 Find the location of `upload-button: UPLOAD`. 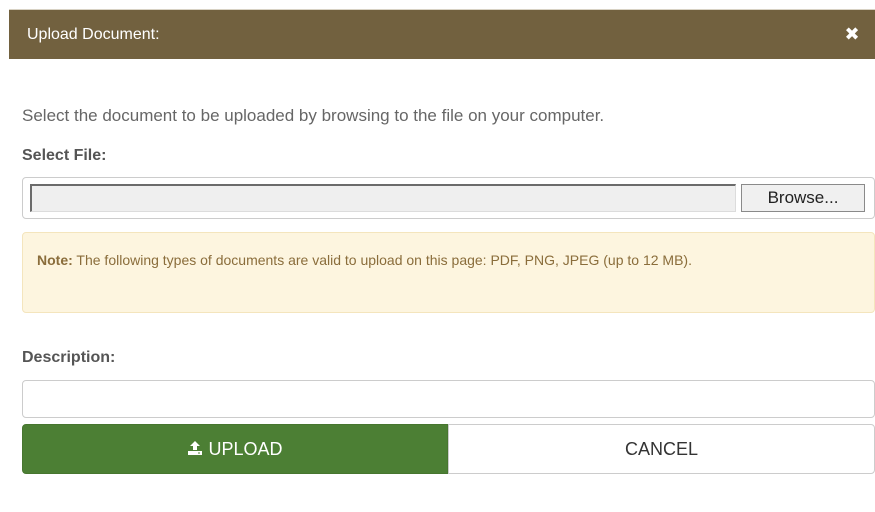

upload-button: UPLOAD is located at coordinates (235, 449).